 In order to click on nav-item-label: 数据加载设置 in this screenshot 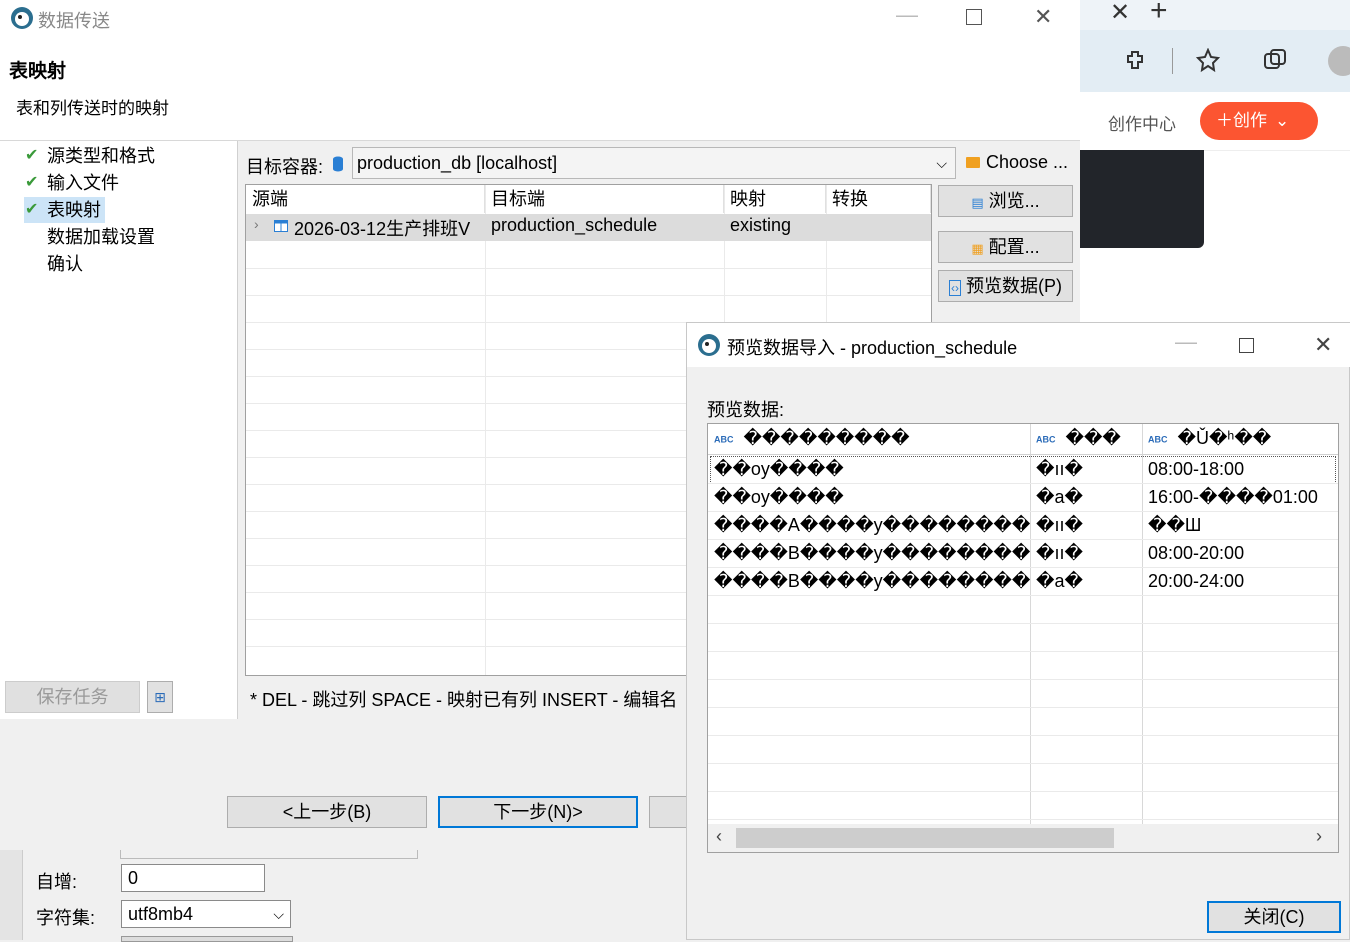, I will do `click(101, 237)`.